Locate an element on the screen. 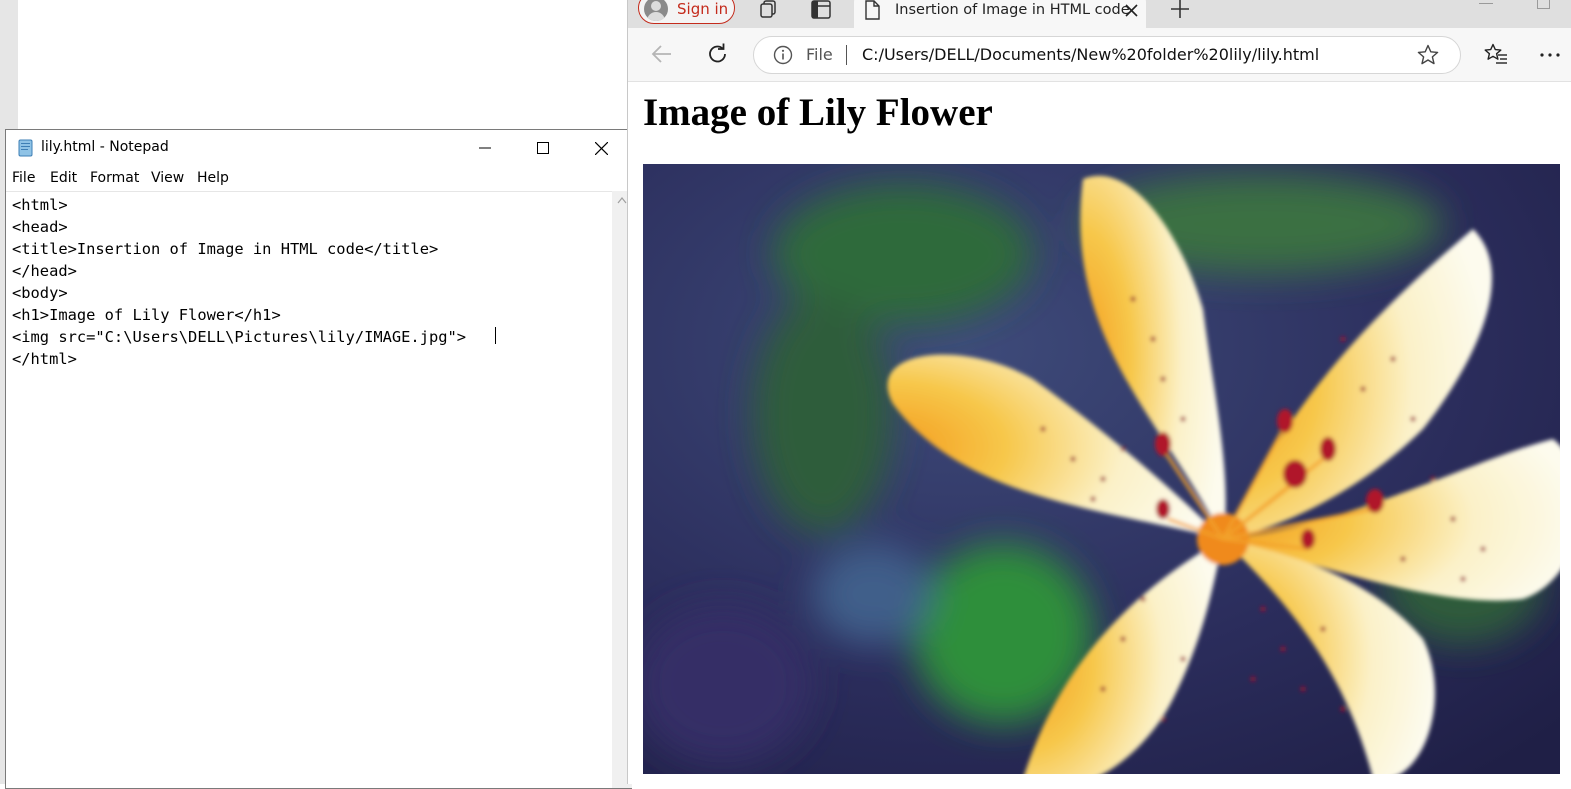  notepad-menubar: File Edit Format View Help is located at coordinates (318, 179).